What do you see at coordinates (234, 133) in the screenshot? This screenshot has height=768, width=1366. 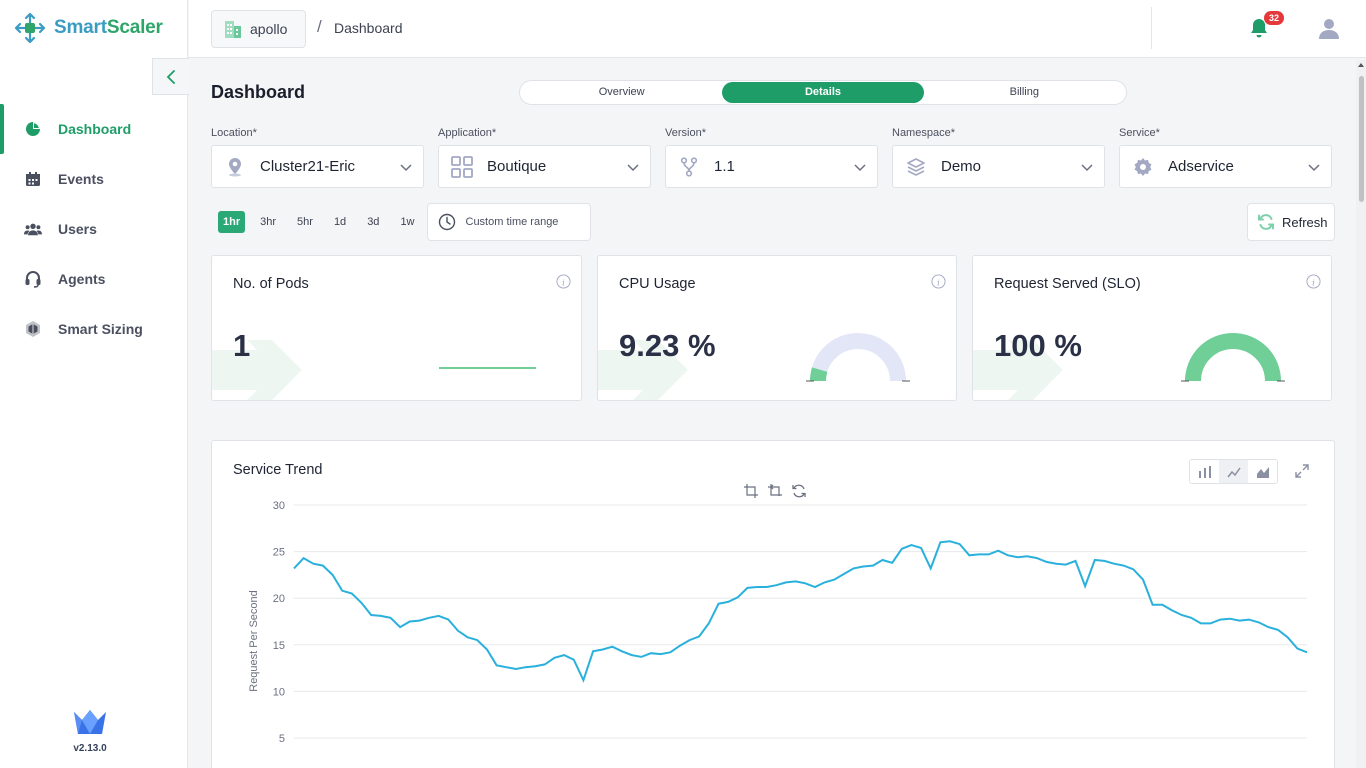 I see `filter-label: Location*` at bounding box center [234, 133].